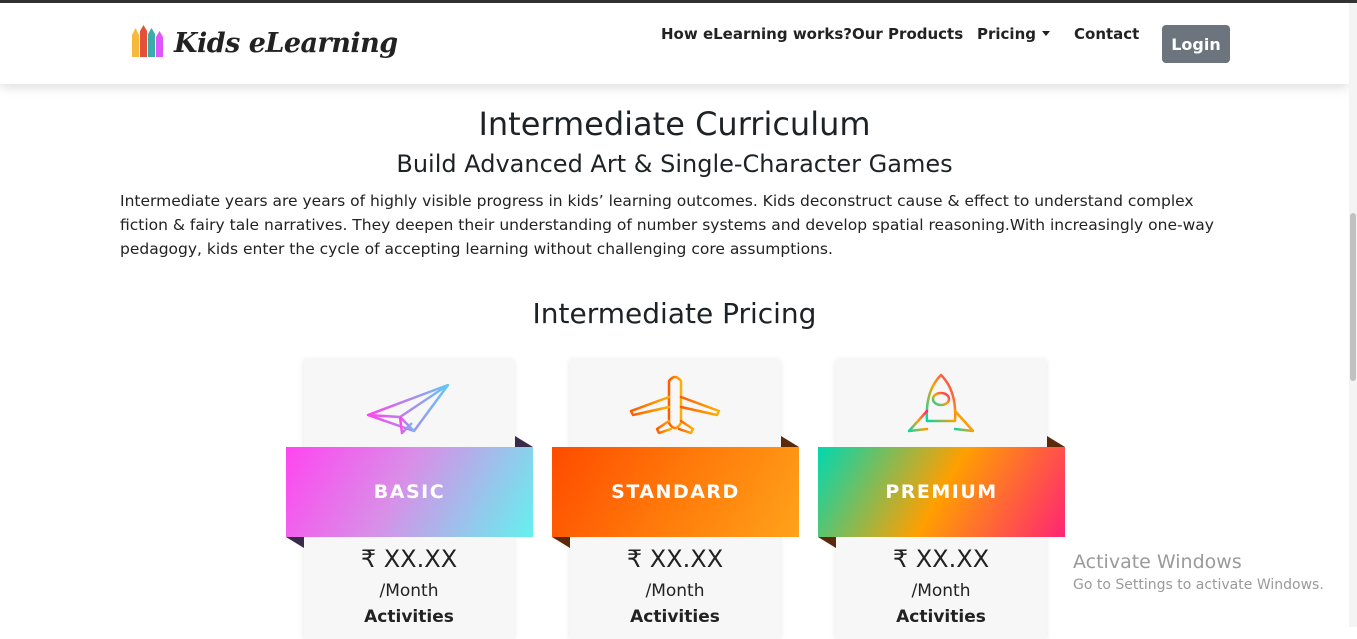 The width and height of the screenshot is (1357, 639). What do you see at coordinates (756, 34) in the screenshot?
I see `nav-how-elearning-works: How eLearning works?` at bounding box center [756, 34].